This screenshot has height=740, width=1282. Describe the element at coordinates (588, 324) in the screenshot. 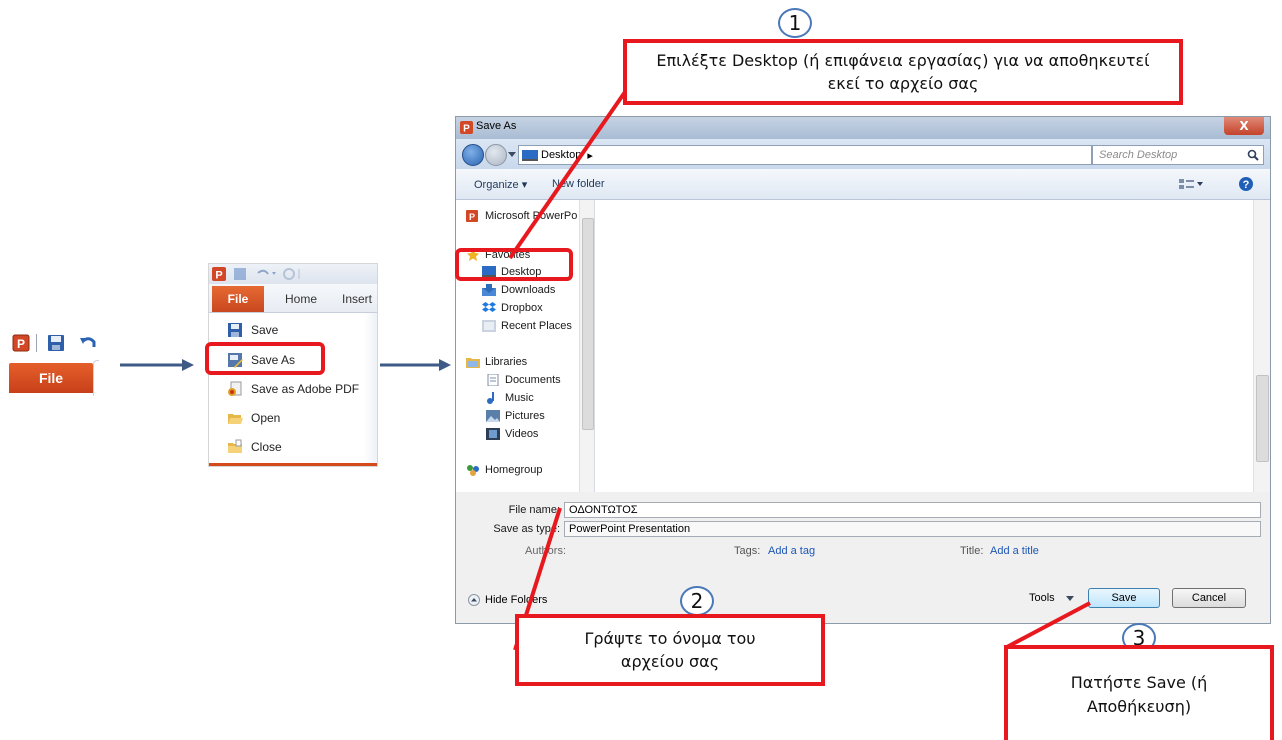

I see `nav-scroll-thumb` at that location.